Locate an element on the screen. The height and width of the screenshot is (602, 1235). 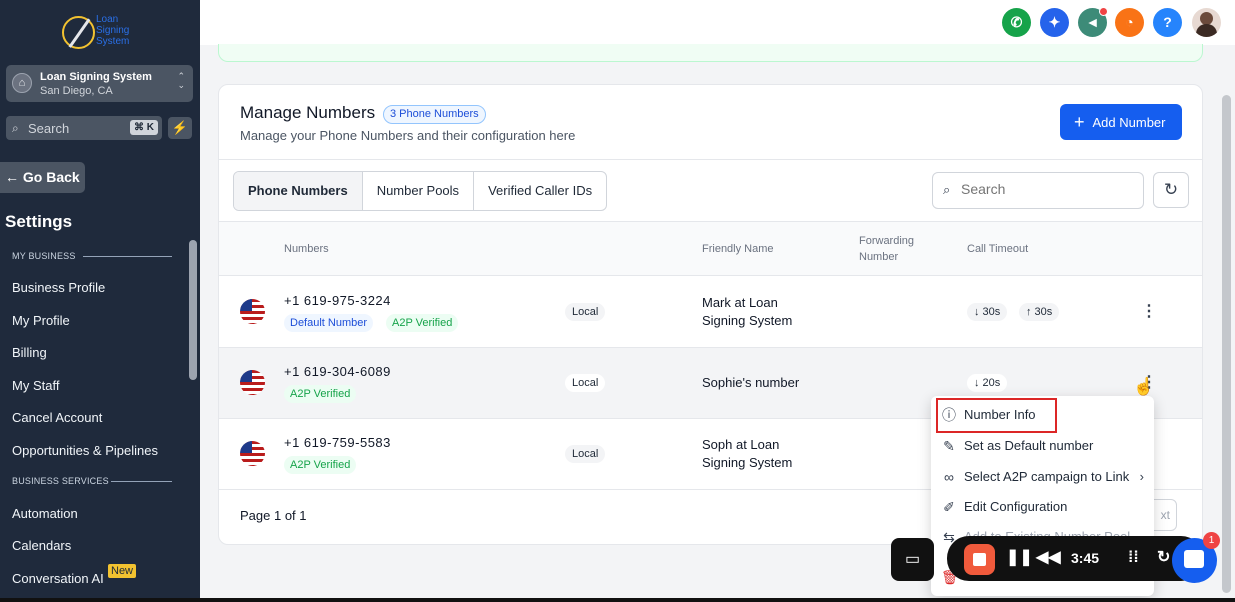
section-my-business: MY BUSINESS is located at coordinates (44, 256).